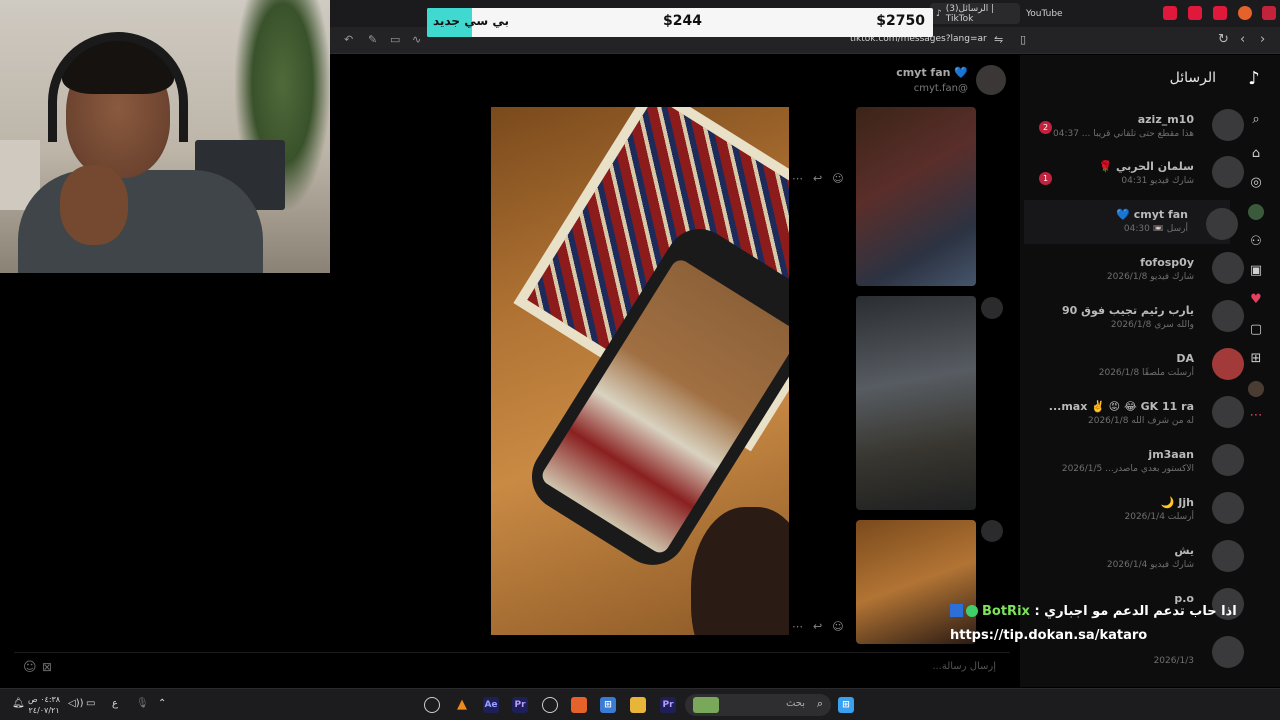  I want to click on sticker-icon: ⊠, so click(47, 667).